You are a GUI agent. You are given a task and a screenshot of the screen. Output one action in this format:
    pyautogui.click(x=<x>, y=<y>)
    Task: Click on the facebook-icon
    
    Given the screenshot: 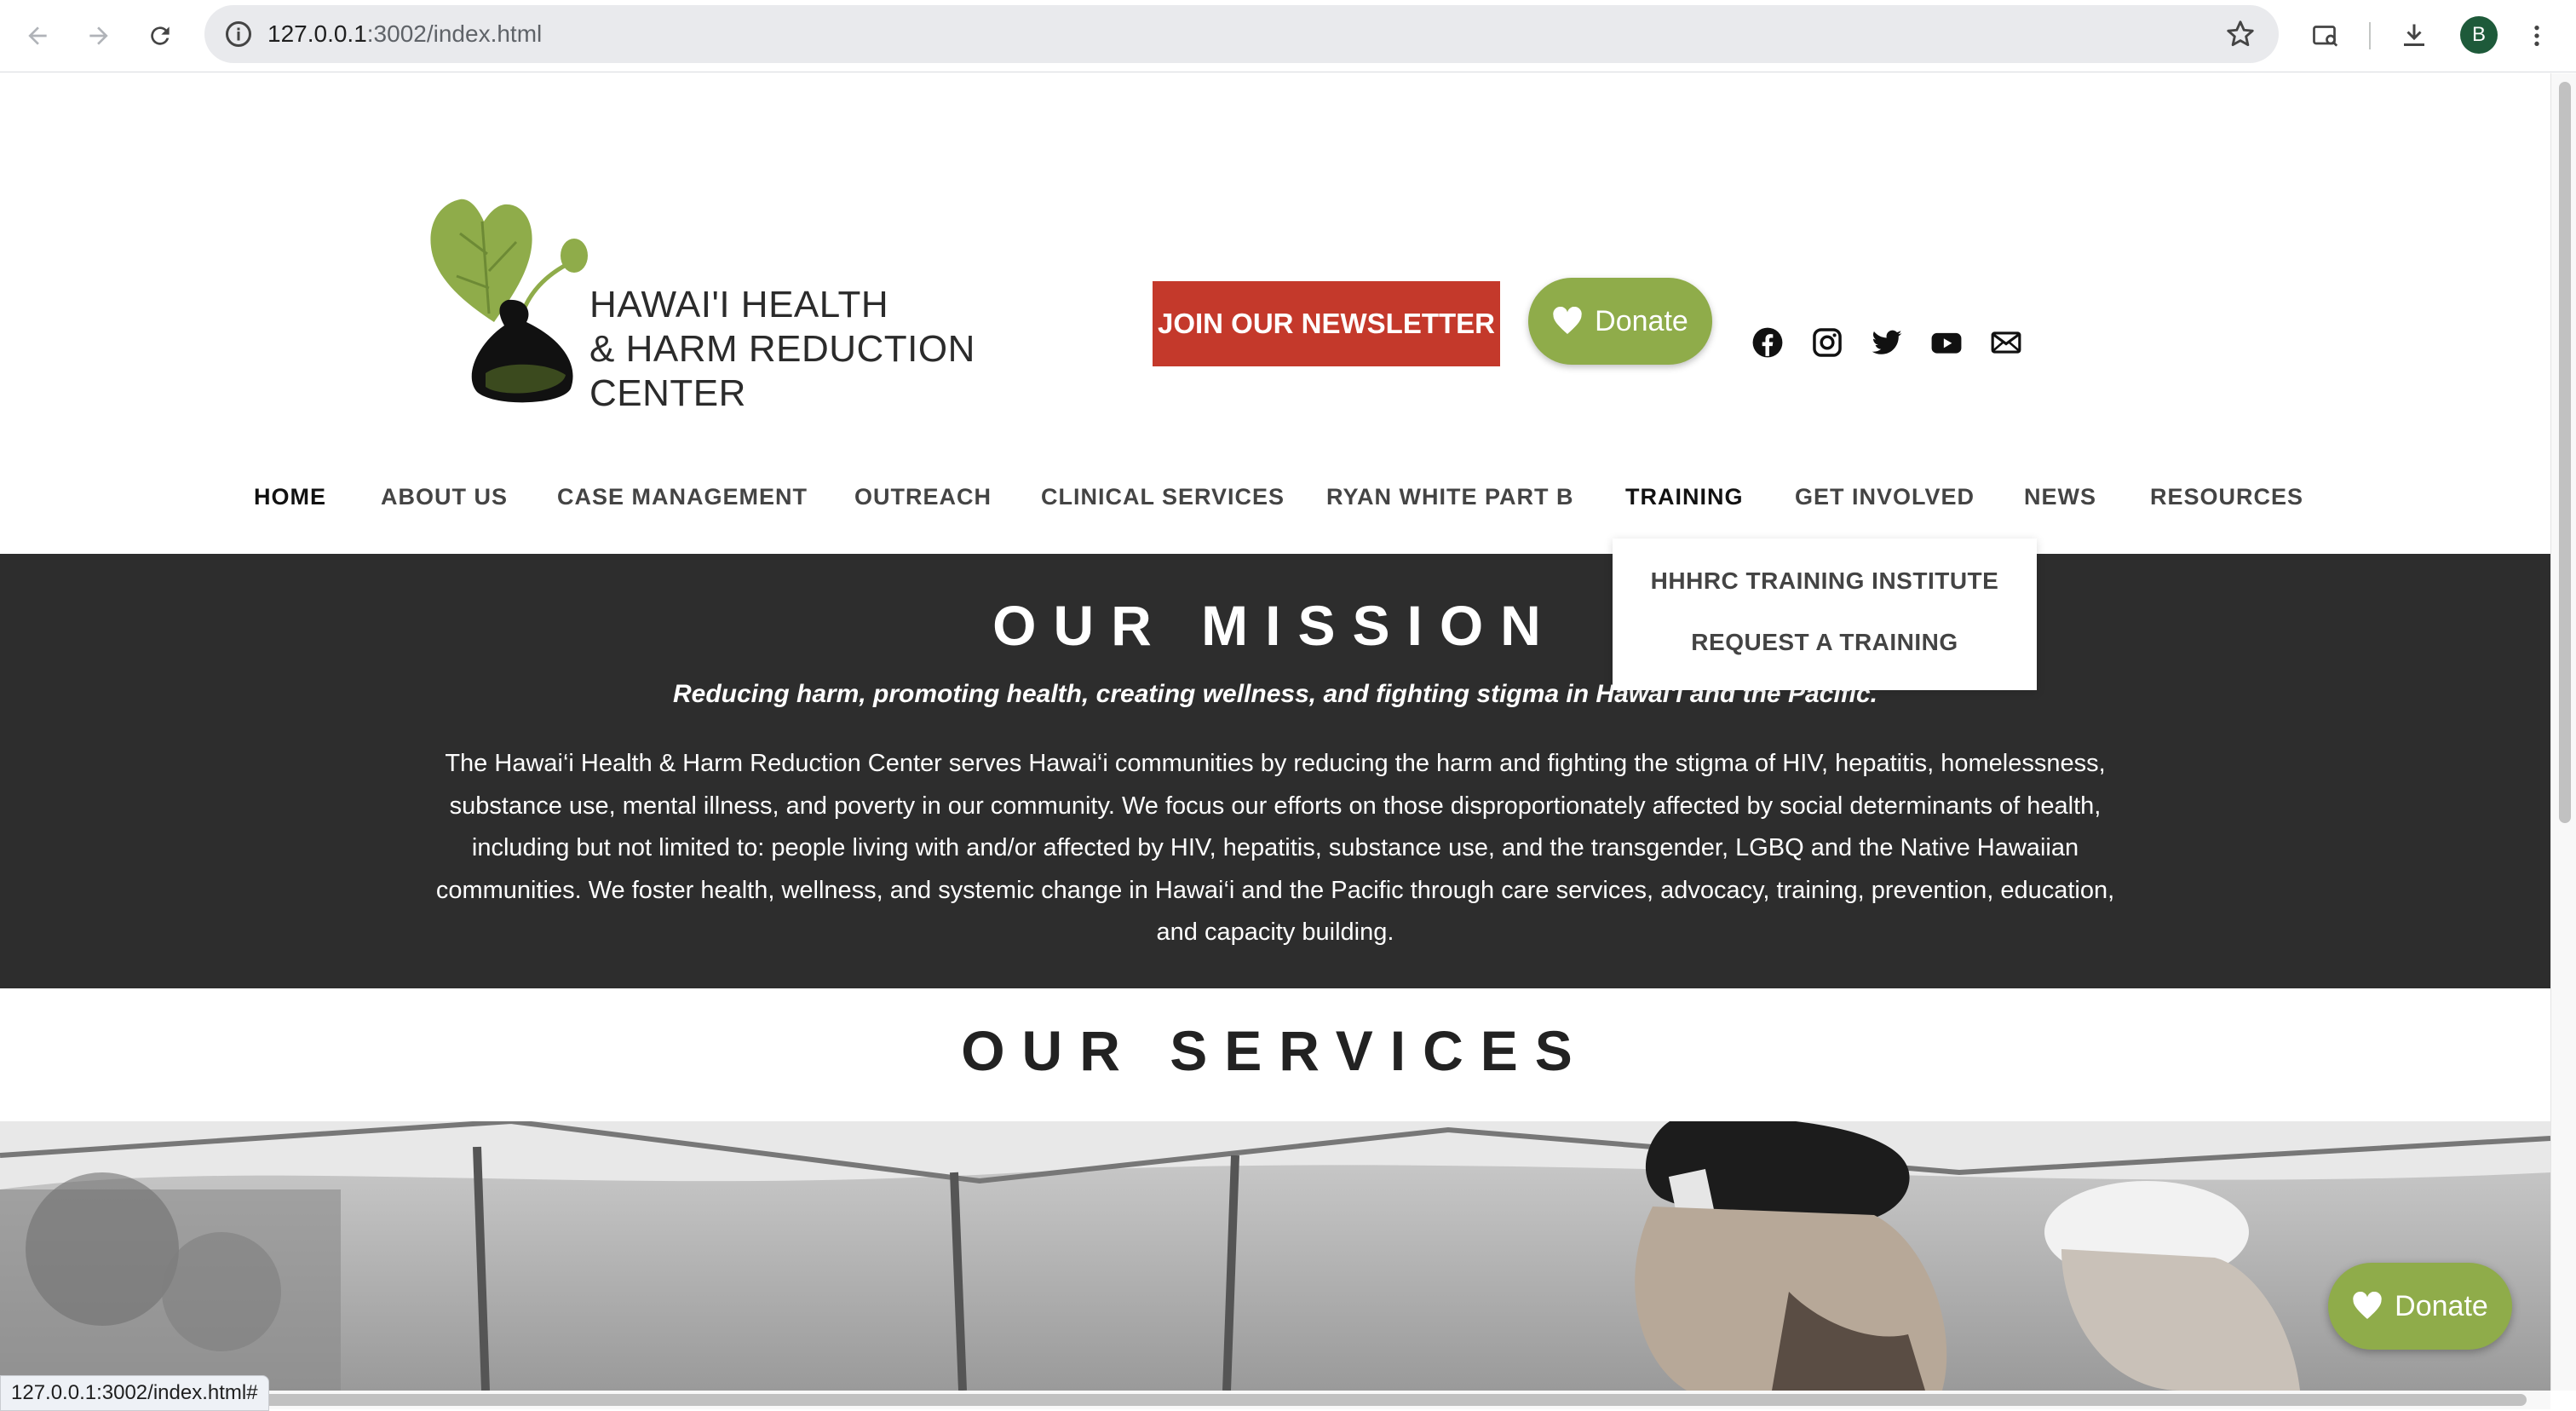 What is the action you would take?
    pyautogui.click(x=1768, y=342)
    